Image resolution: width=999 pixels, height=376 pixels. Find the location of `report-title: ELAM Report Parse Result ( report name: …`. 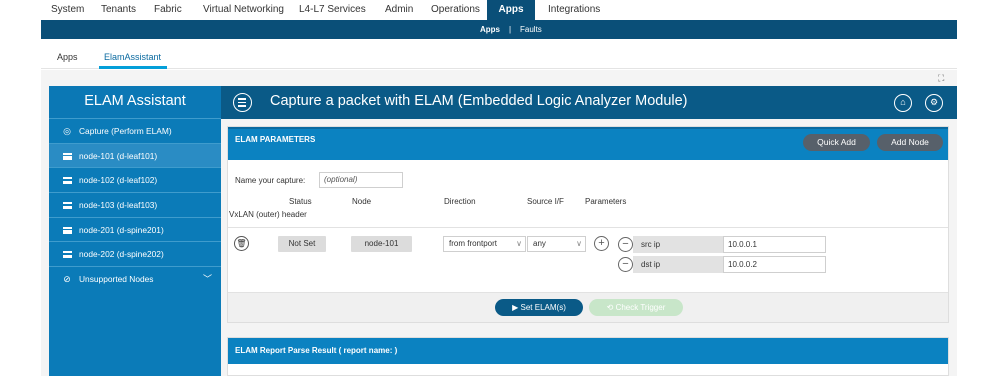

report-title: ELAM Report Parse Result ( report name: … is located at coordinates (588, 351).